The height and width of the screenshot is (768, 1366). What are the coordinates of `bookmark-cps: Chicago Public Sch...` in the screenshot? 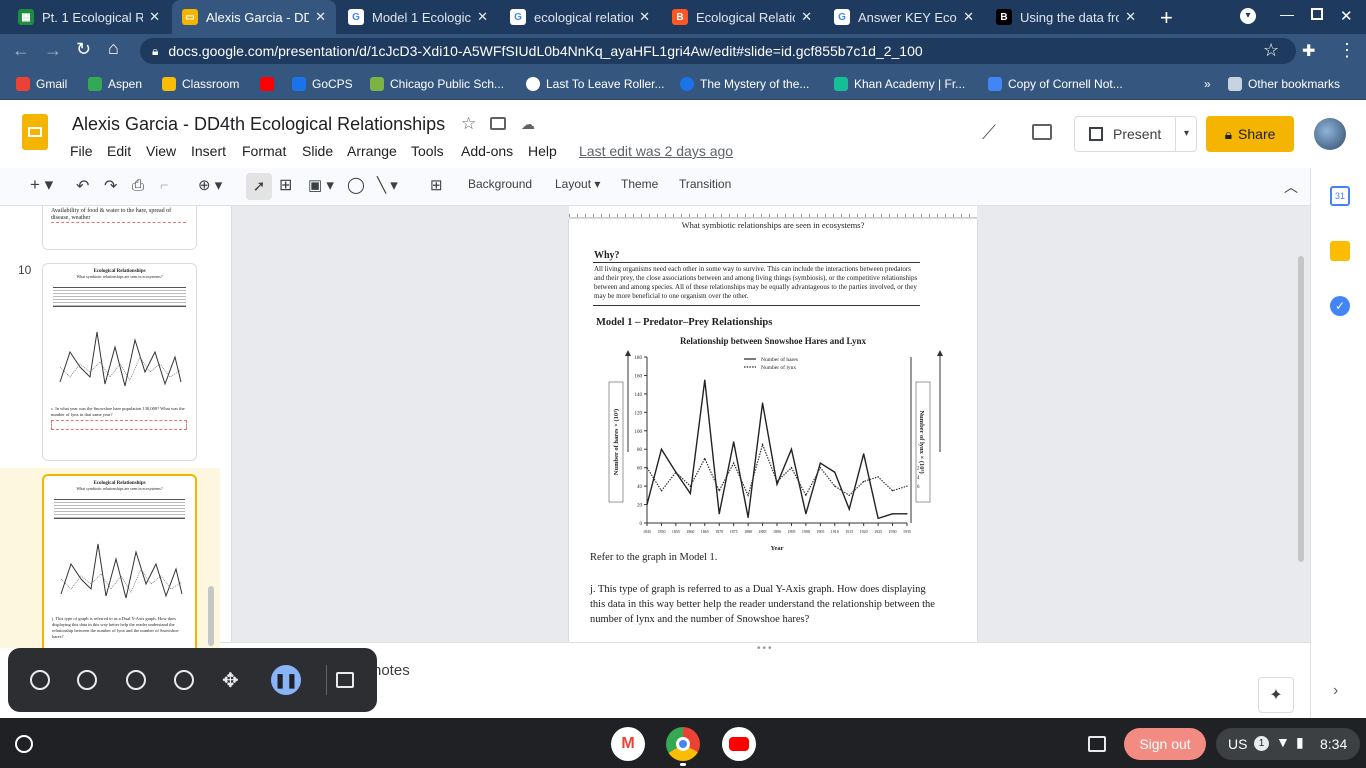 It's located at (437, 84).